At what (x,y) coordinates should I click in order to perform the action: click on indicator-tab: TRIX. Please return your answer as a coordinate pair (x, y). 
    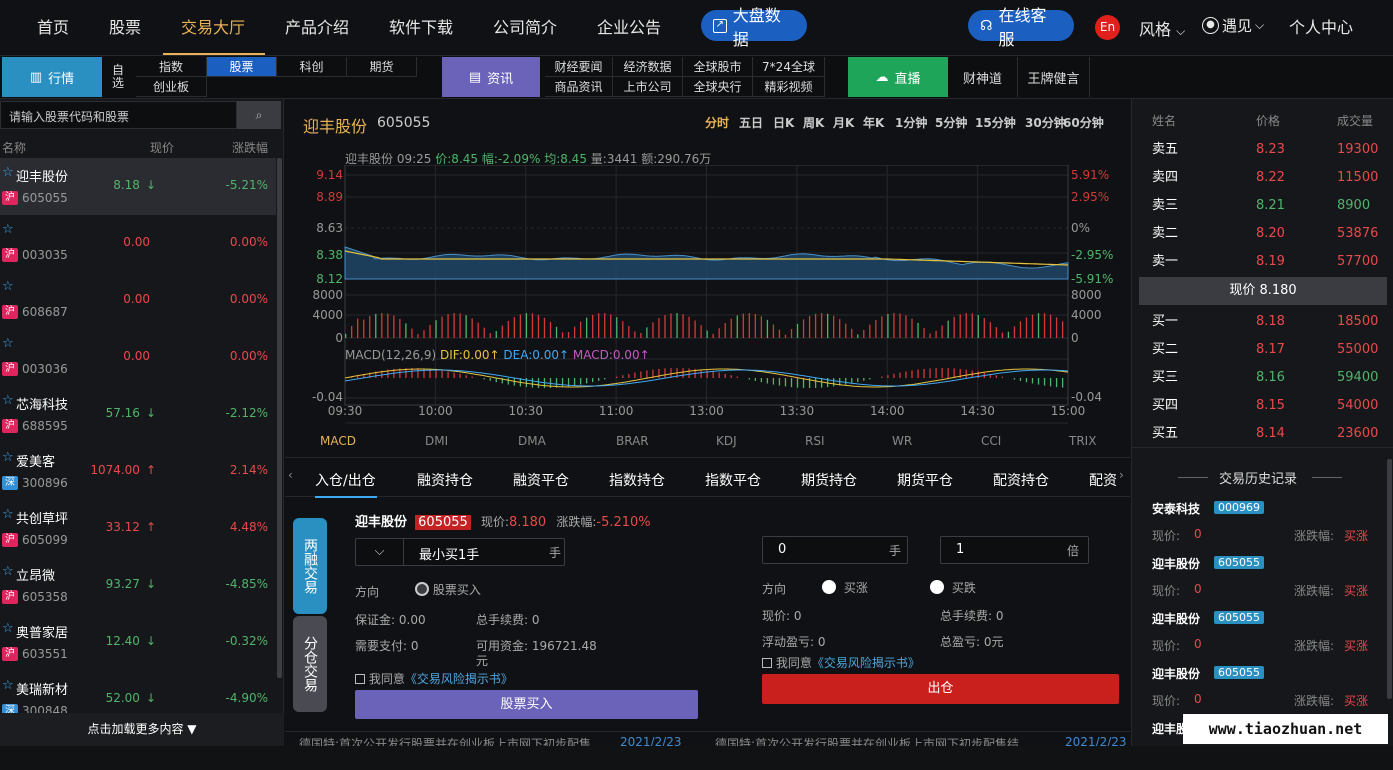
    Looking at the image, I should click on (1082, 441).